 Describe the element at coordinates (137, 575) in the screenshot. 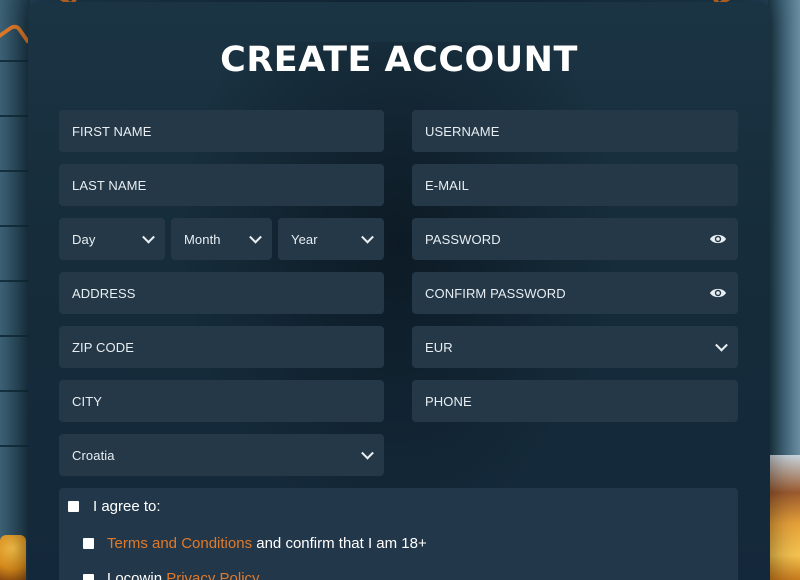

I see `privacy-prefix: Locowin` at that location.